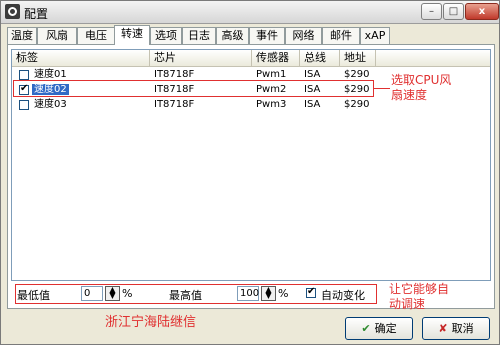 The height and width of the screenshot is (345, 500). I want to click on row-address: $290, so click(357, 104).